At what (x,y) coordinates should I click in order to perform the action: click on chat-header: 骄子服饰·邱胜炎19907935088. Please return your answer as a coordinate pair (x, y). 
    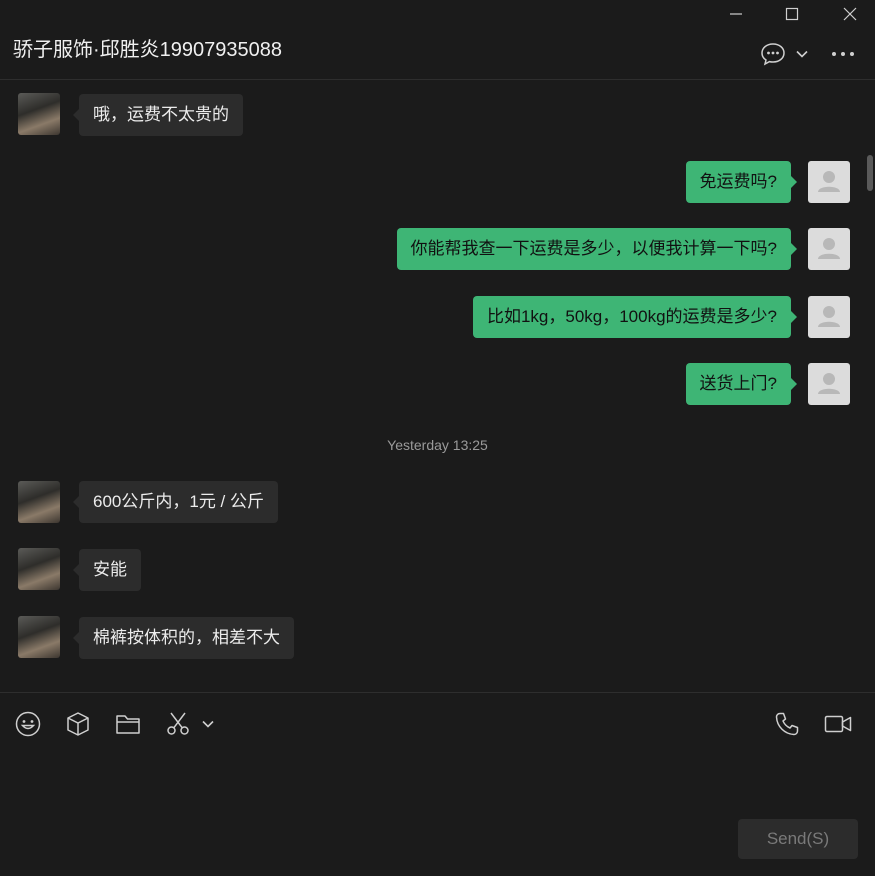
    Looking at the image, I should click on (437, 40).